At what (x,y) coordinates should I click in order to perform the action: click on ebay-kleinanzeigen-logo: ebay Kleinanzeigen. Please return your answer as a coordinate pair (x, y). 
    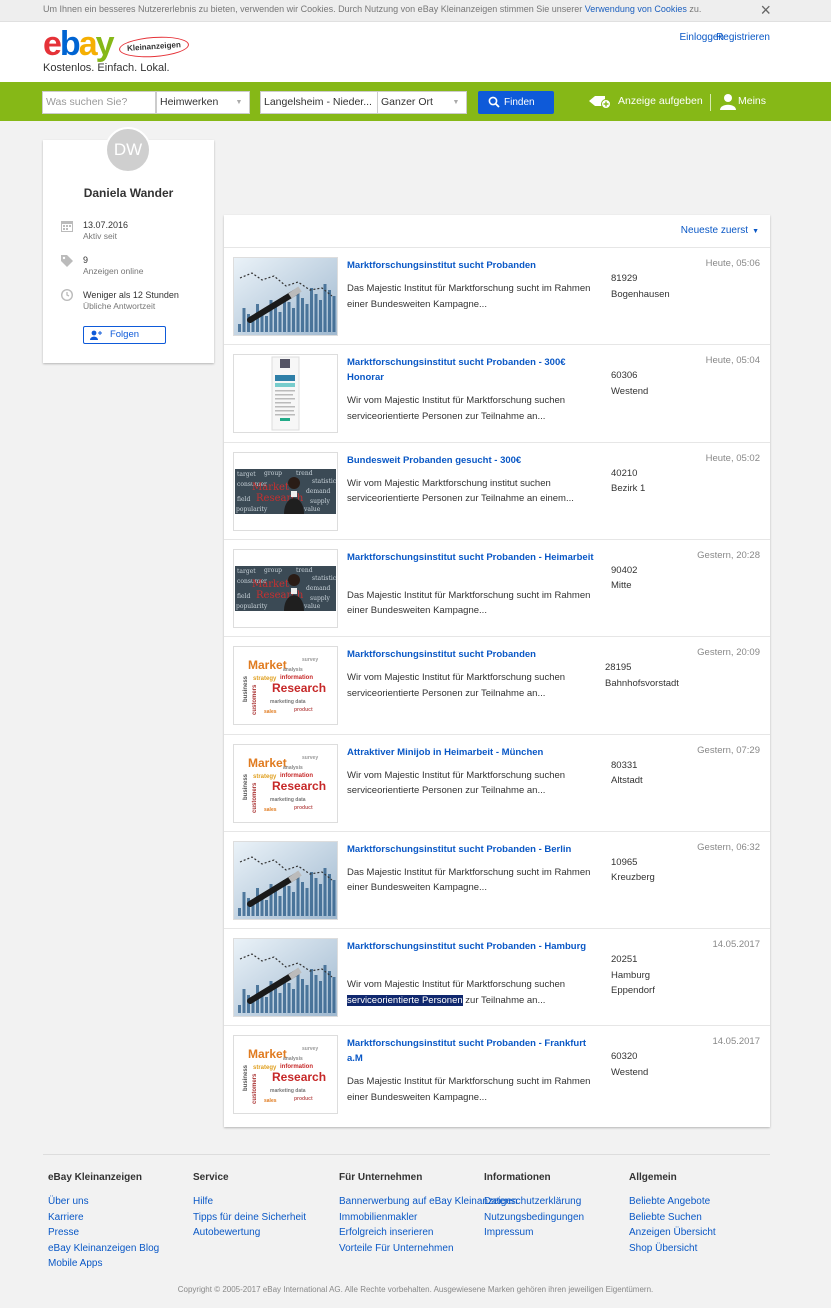
    Looking at the image, I should click on (123, 44).